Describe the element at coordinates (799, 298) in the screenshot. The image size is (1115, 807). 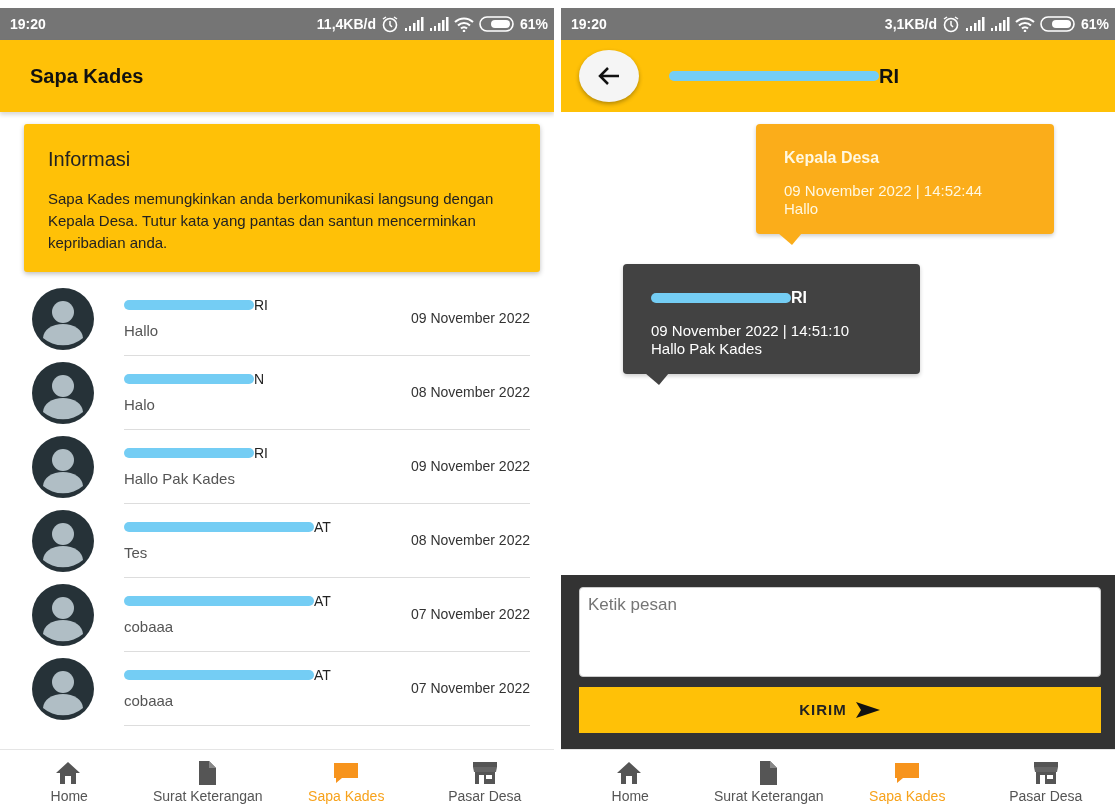
I see `sender-name: RI` at that location.